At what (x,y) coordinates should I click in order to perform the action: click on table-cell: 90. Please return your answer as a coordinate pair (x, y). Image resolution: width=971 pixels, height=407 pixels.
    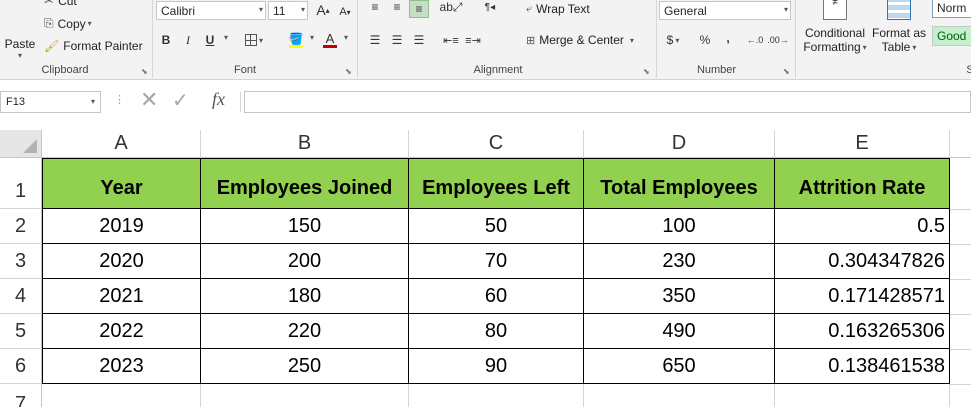
    Looking at the image, I should click on (496, 366).